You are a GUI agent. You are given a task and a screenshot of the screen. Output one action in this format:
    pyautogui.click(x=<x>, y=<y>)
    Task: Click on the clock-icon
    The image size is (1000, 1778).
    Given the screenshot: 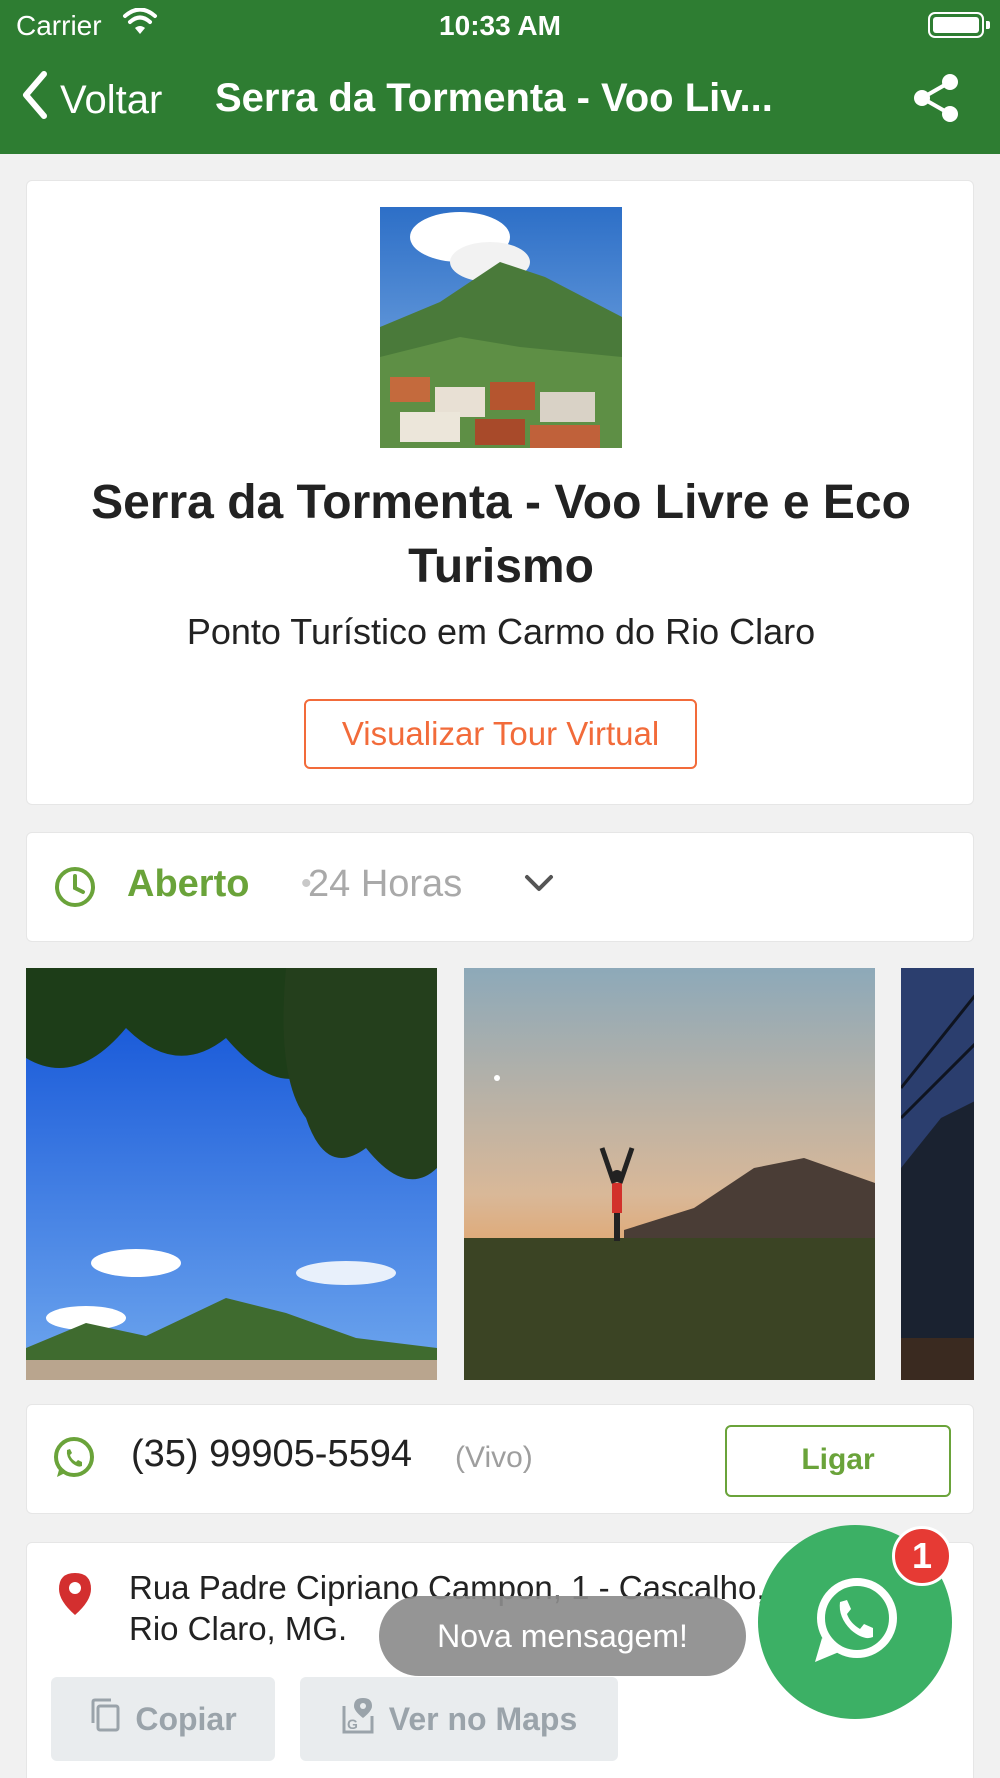 What is the action you would take?
    pyautogui.click(x=75, y=889)
    